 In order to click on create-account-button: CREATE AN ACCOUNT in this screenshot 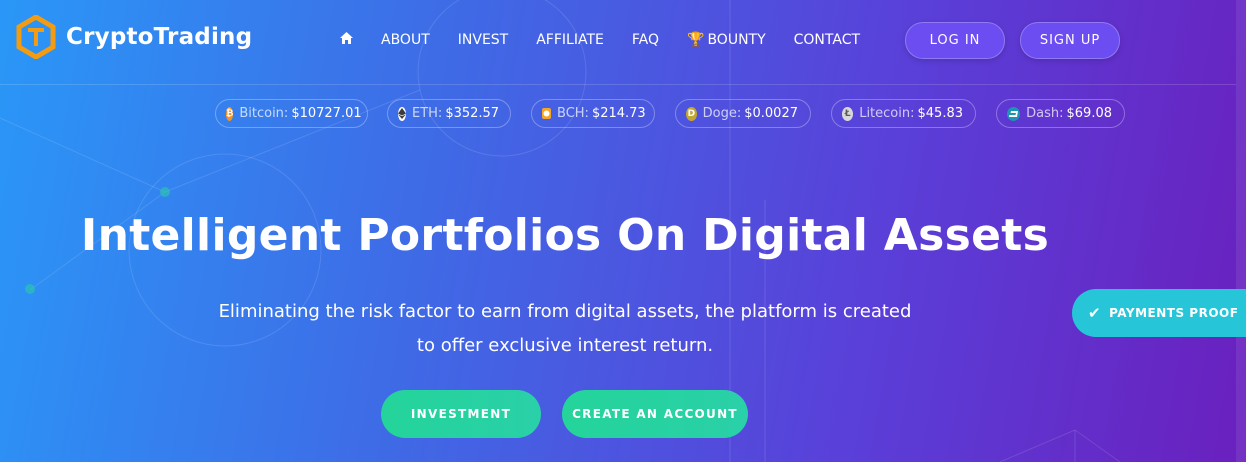, I will do `click(655, 414)`.